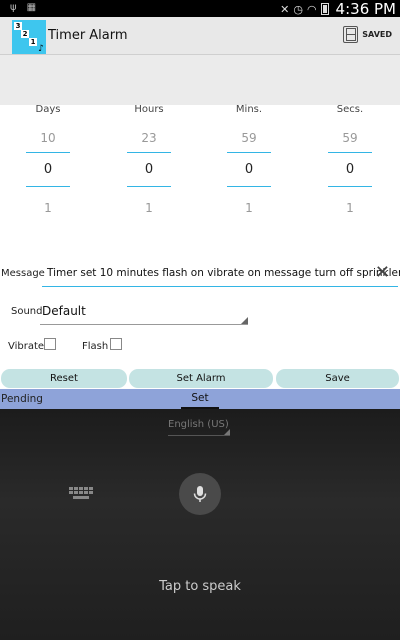  I want to click on message-label: Message, so click(23, 273).